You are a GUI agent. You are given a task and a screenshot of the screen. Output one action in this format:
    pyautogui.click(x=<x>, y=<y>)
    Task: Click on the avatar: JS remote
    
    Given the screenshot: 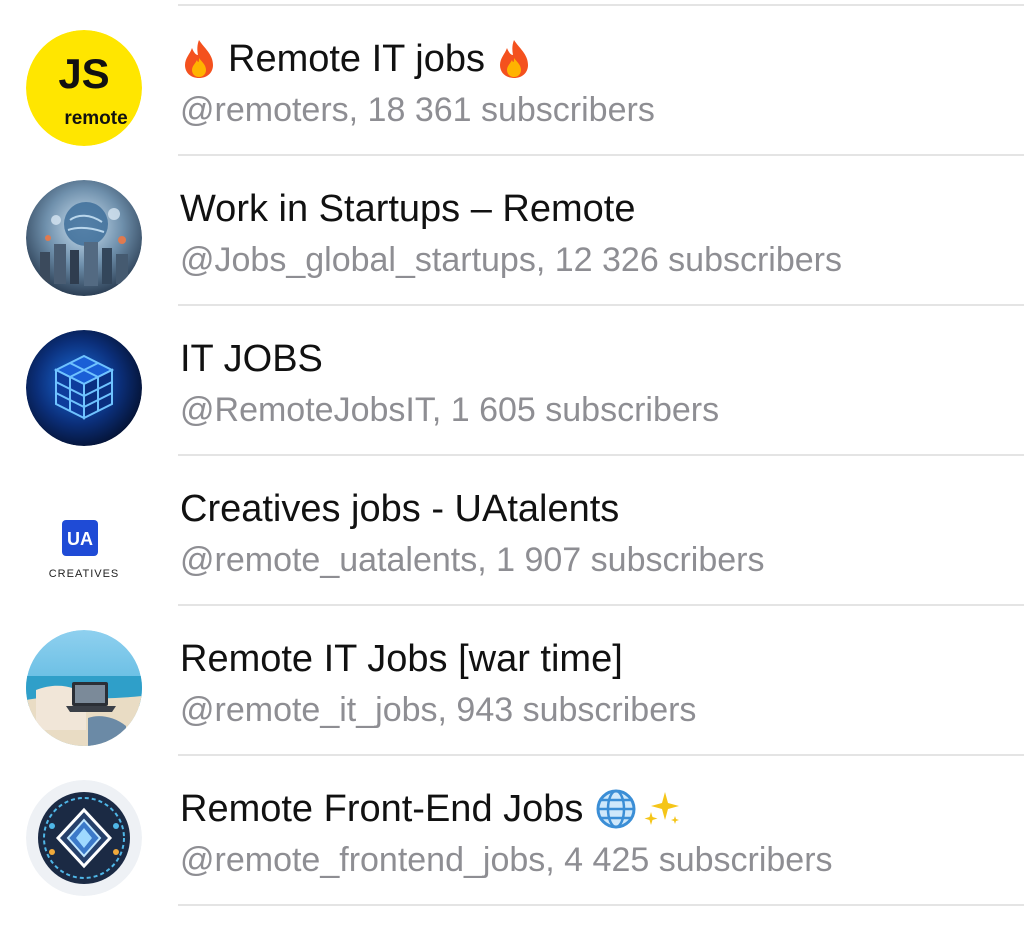 What is the action you would take?
    pyautogui.click(x=84, y=88)
    